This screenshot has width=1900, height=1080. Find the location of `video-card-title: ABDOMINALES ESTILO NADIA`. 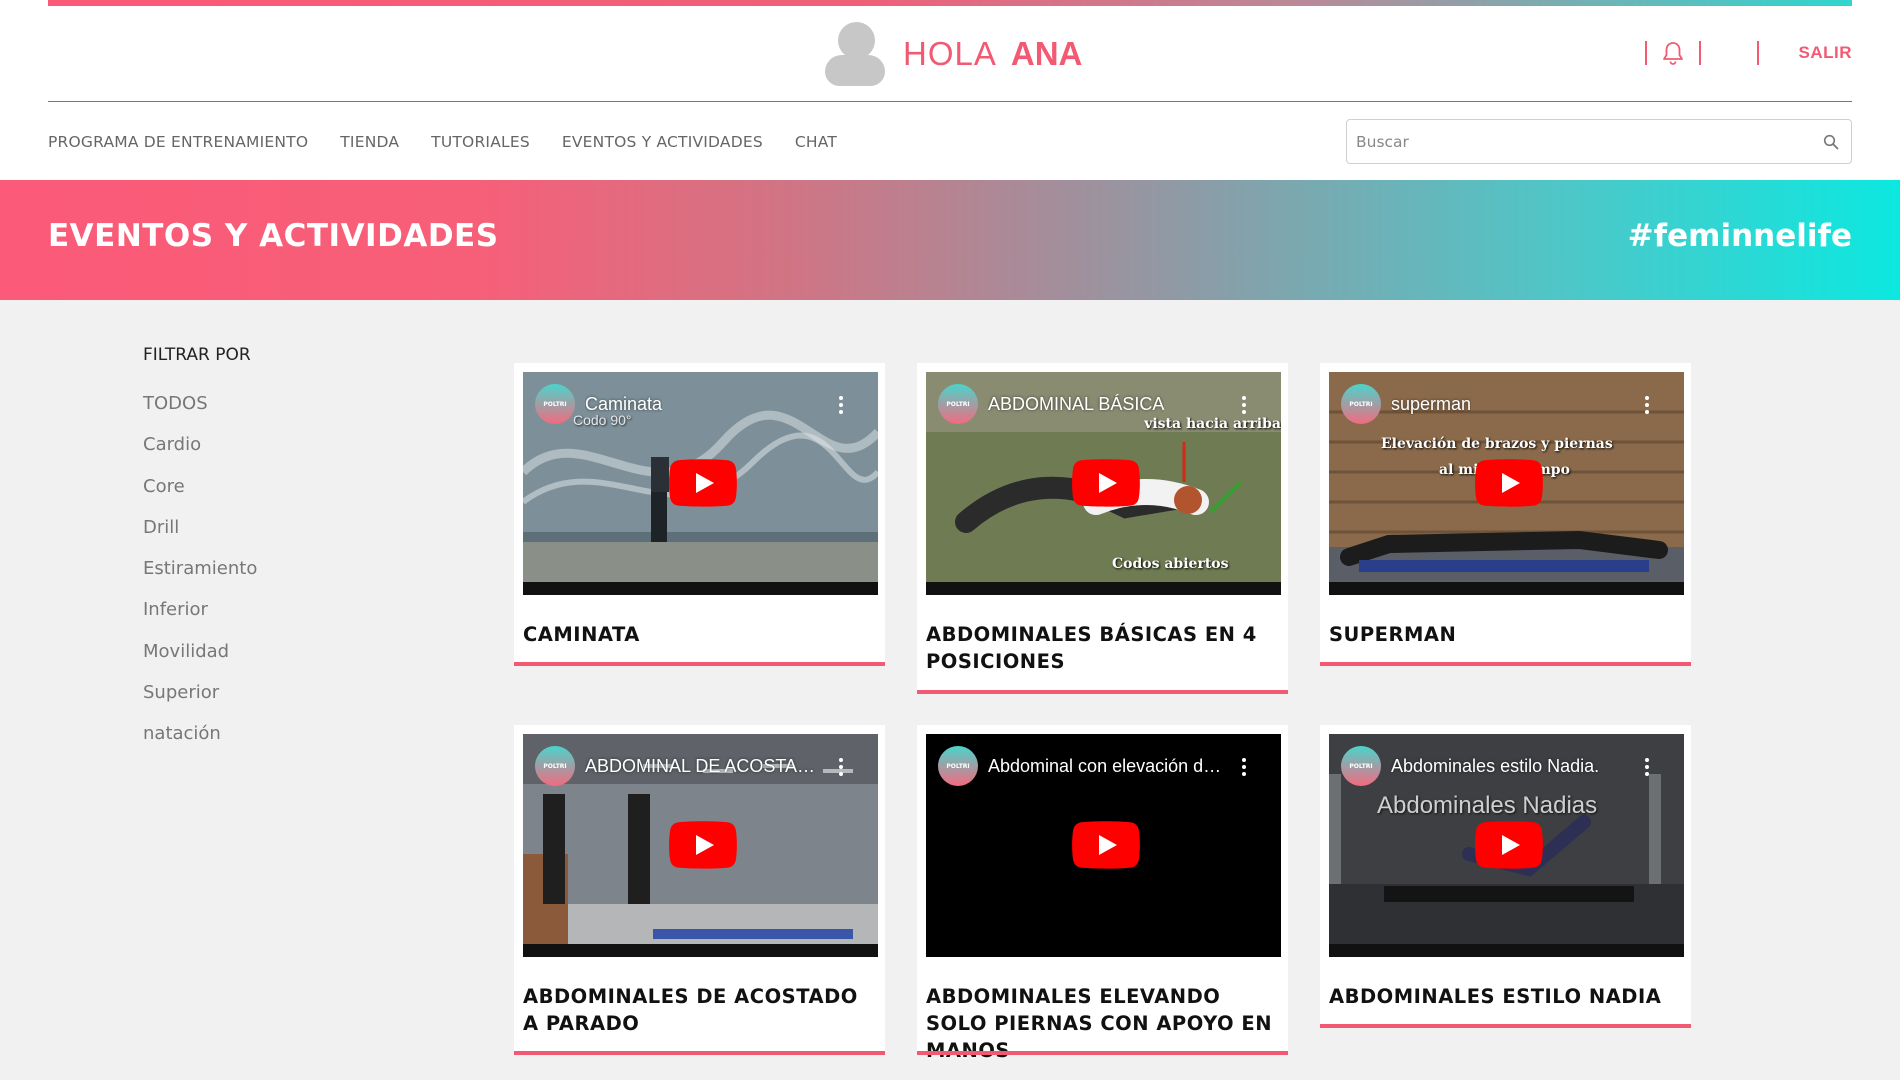

video-card-title: ABDOMINALES ESTILO NADIA is located at coordinates (1506, 996).